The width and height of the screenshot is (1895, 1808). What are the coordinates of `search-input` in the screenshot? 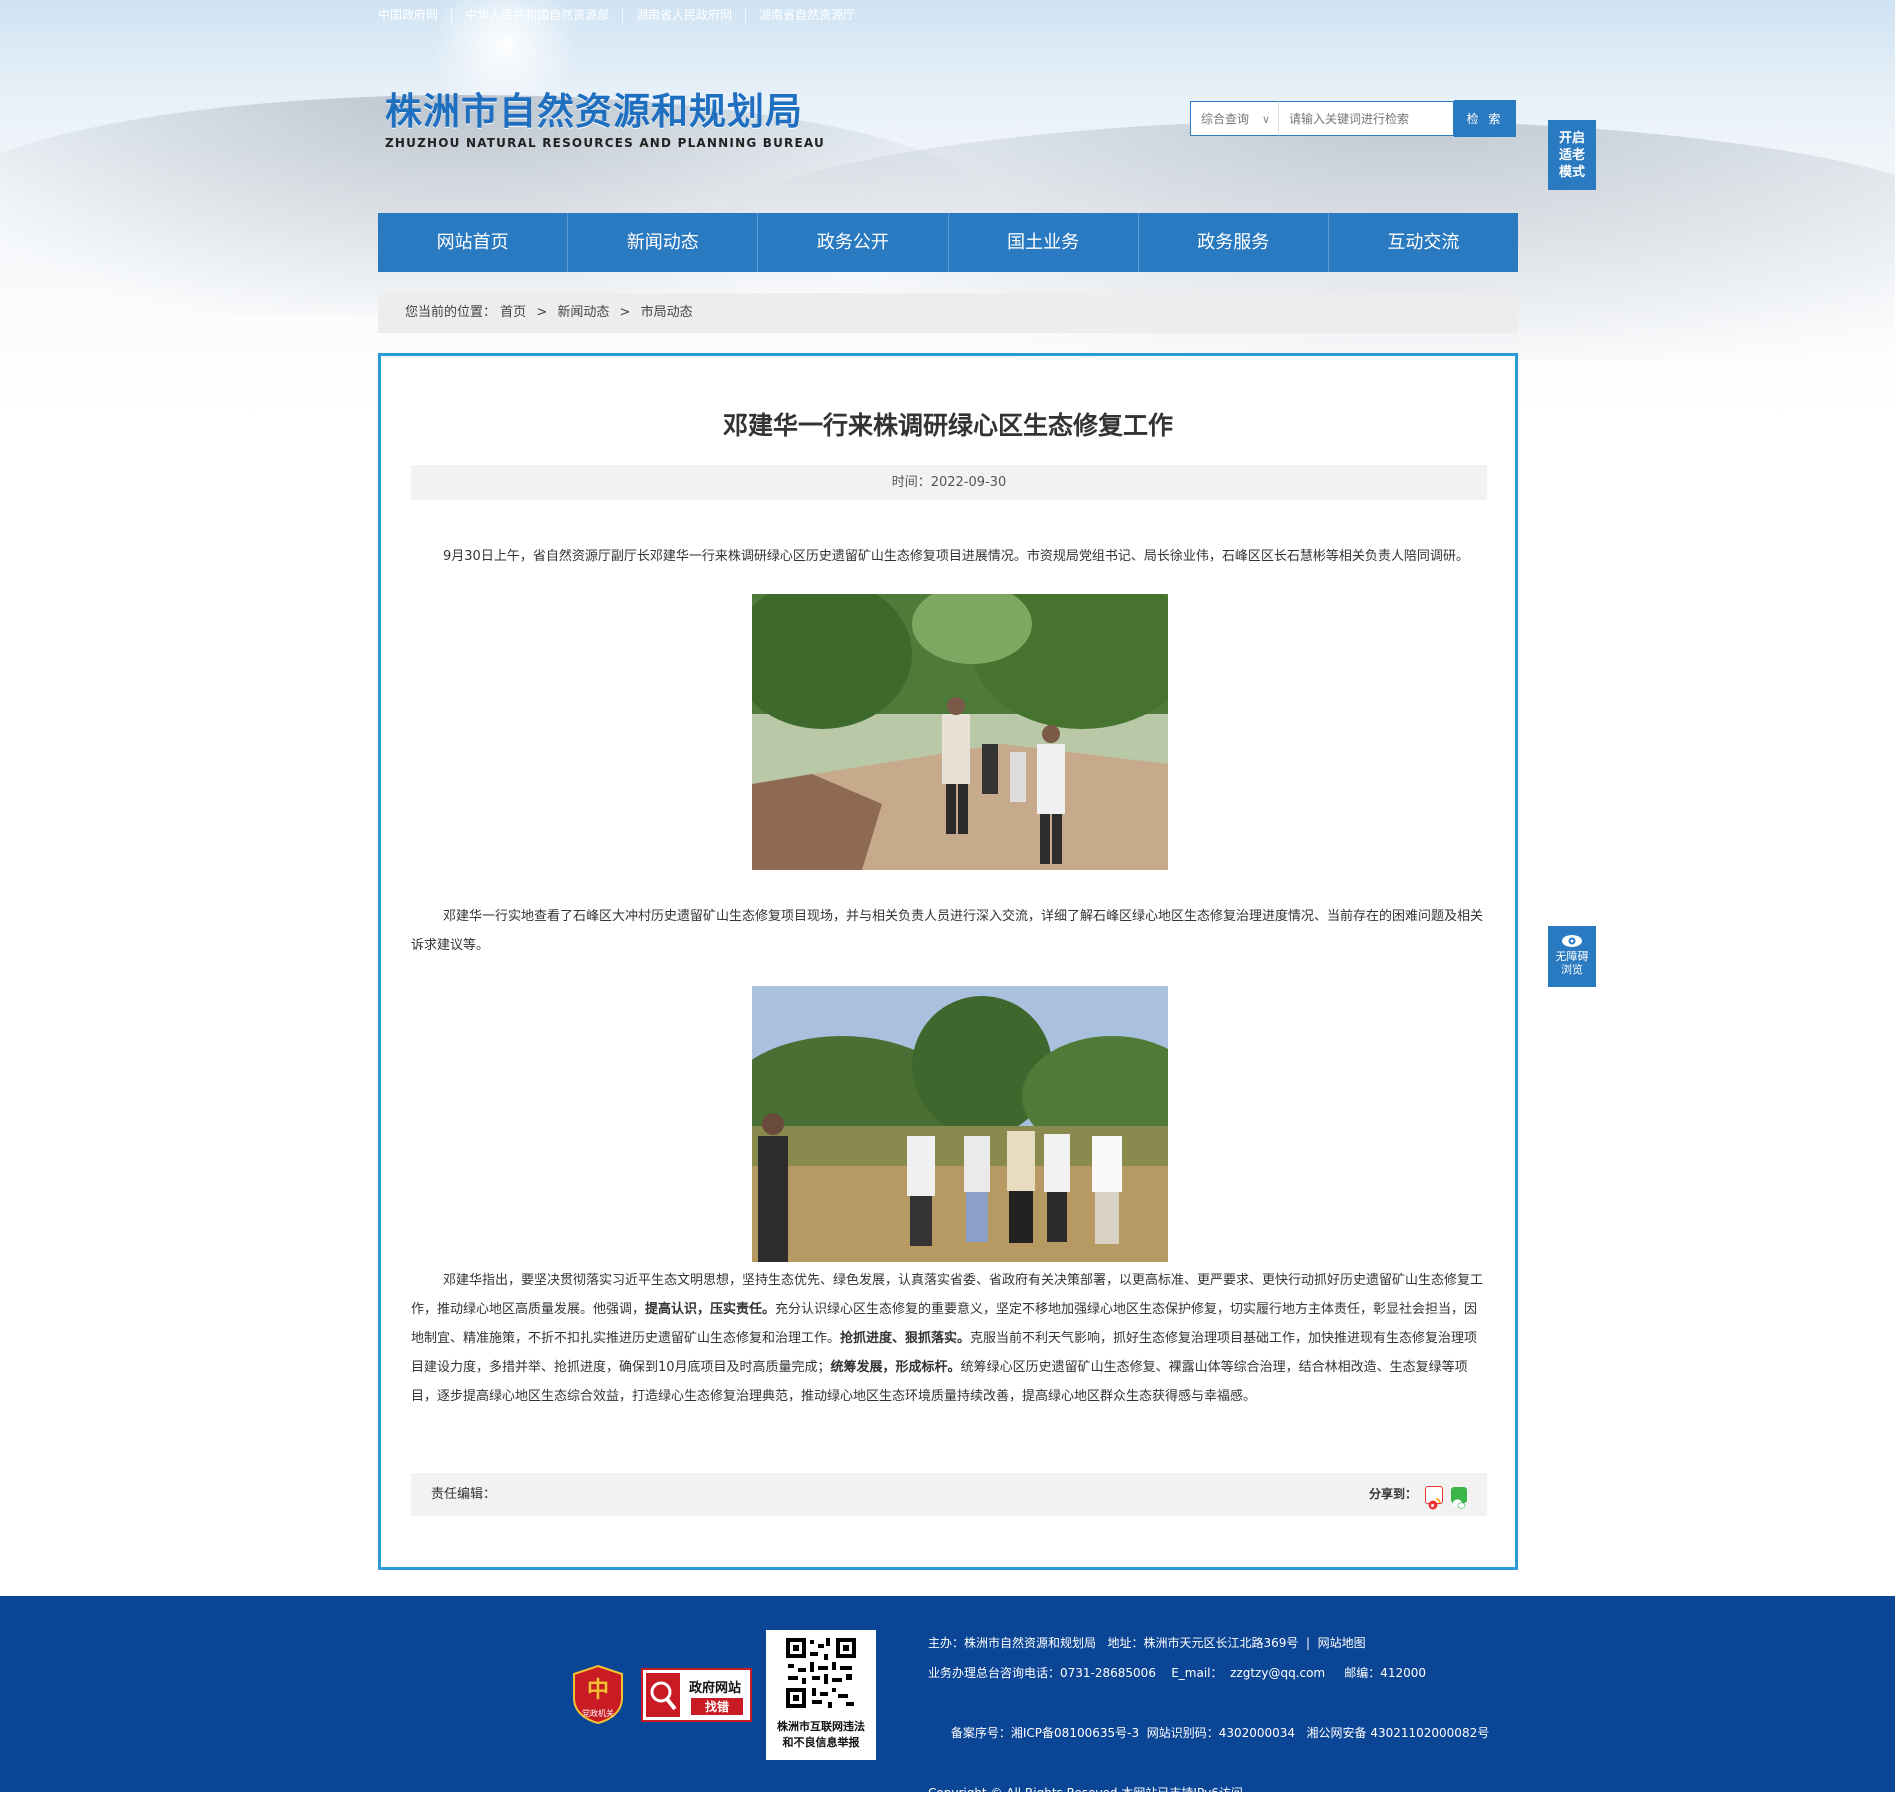 It's located at (1366, 118).